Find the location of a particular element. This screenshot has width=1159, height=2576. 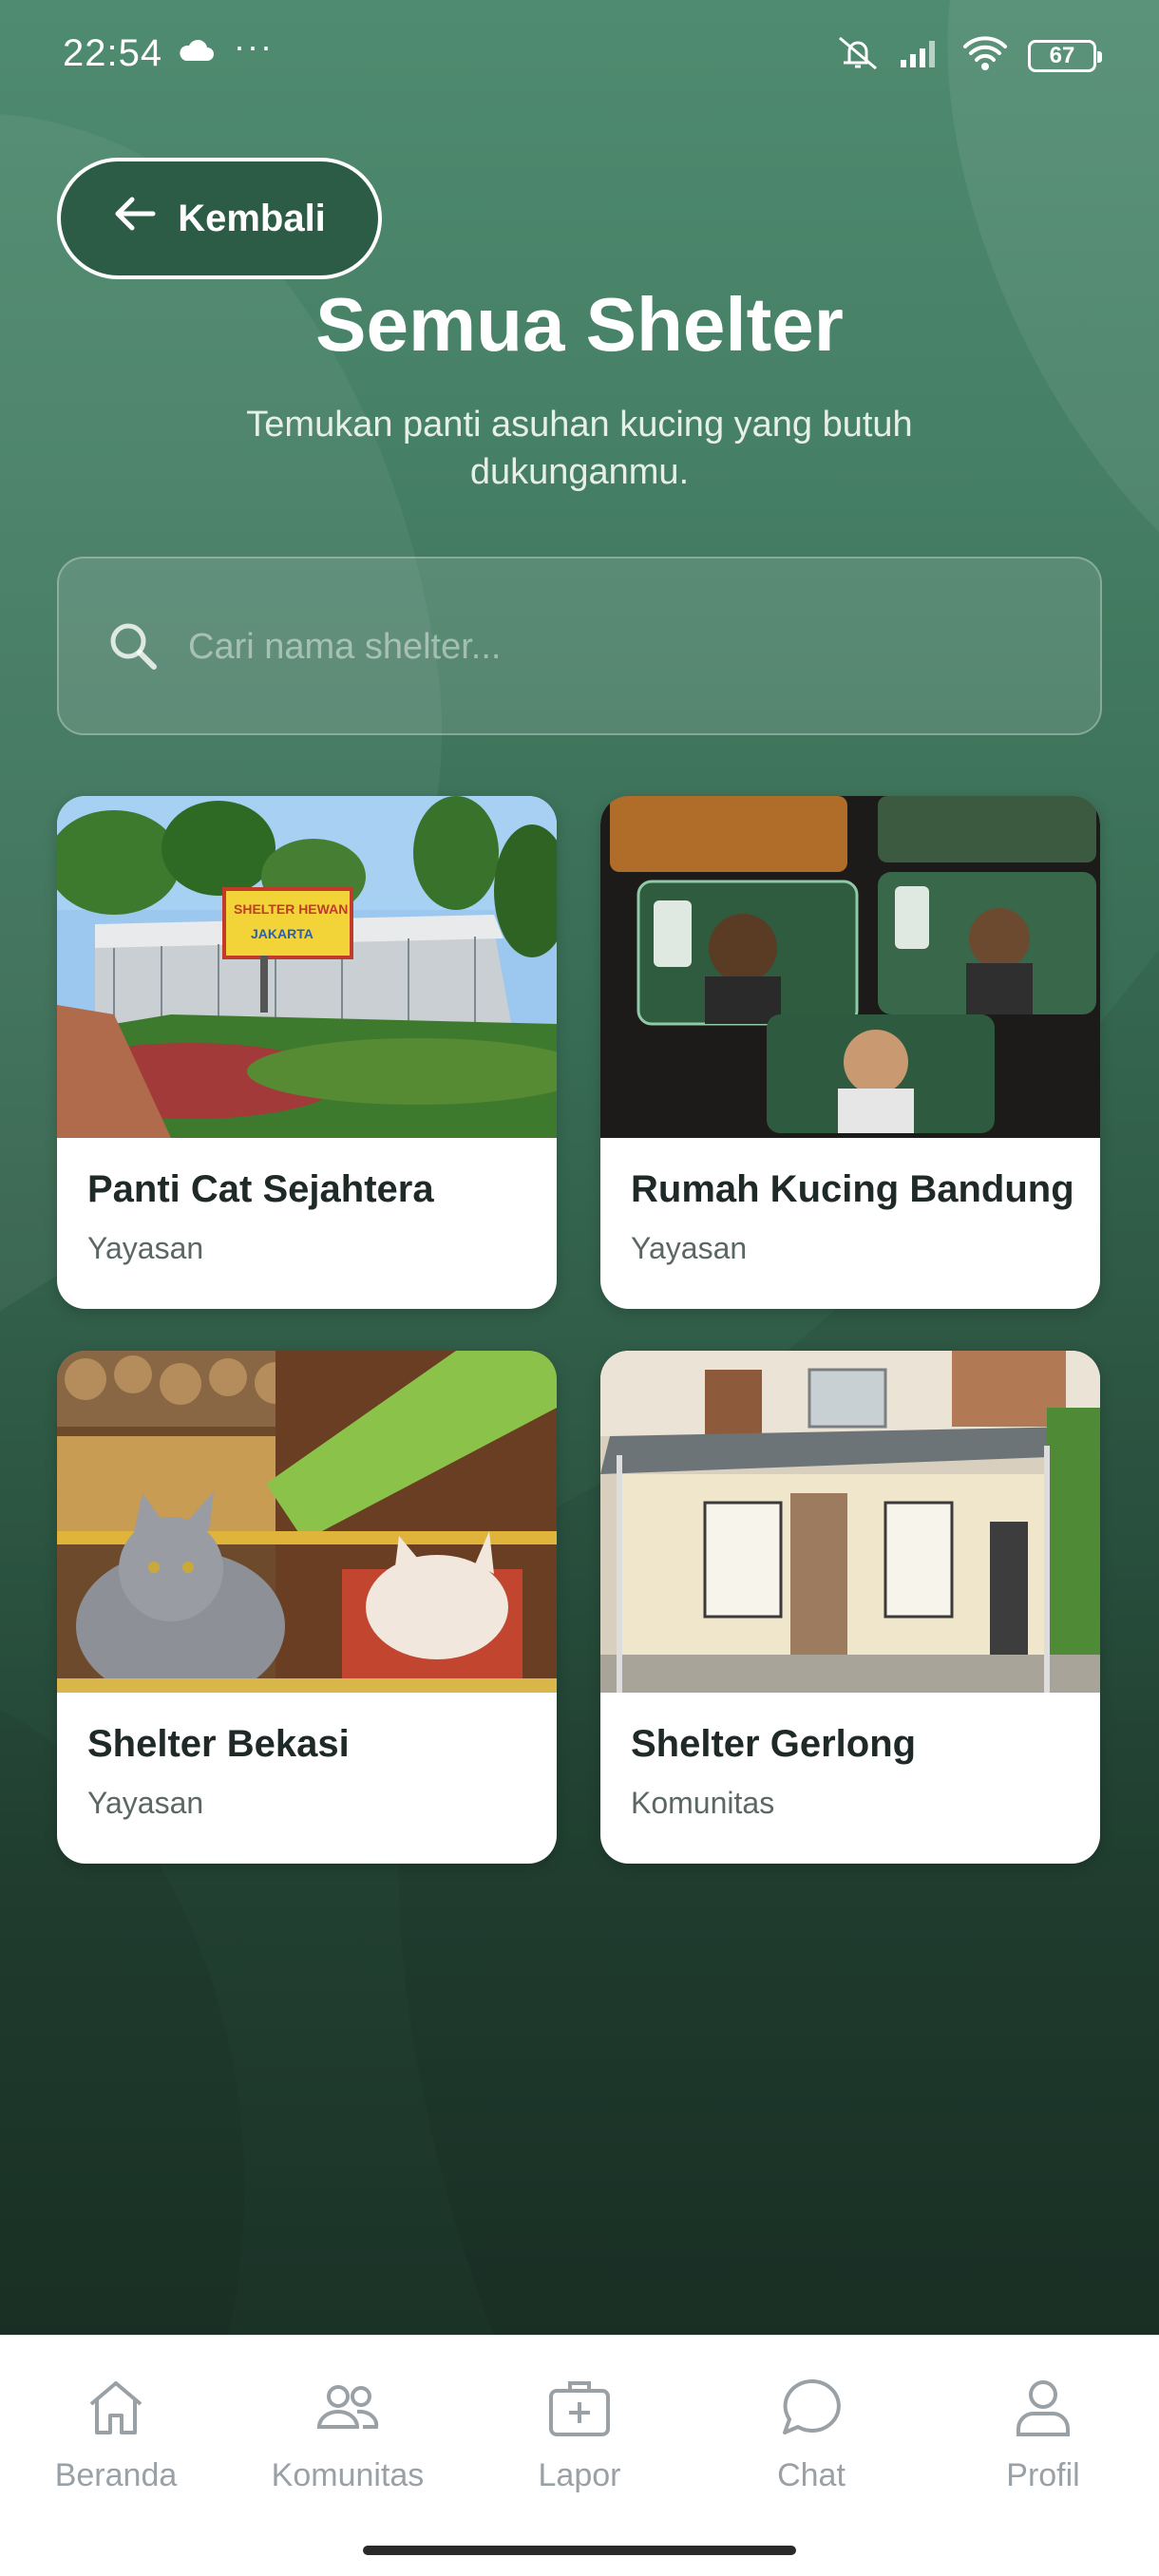

nav-label: Beranda is located at coordinates (116, 2475).